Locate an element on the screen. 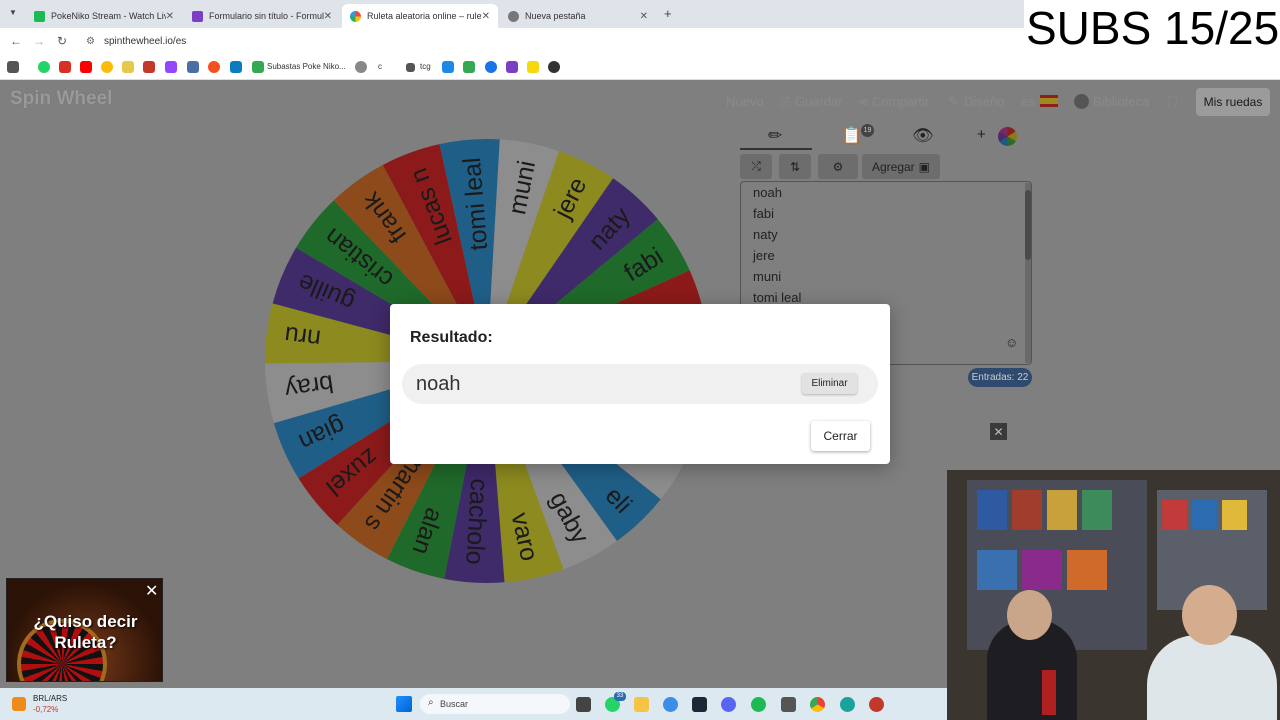 The height and width of the screenshot is (720, 1280). shuffle-button: ⤮ is located at coordinates (756, 166).